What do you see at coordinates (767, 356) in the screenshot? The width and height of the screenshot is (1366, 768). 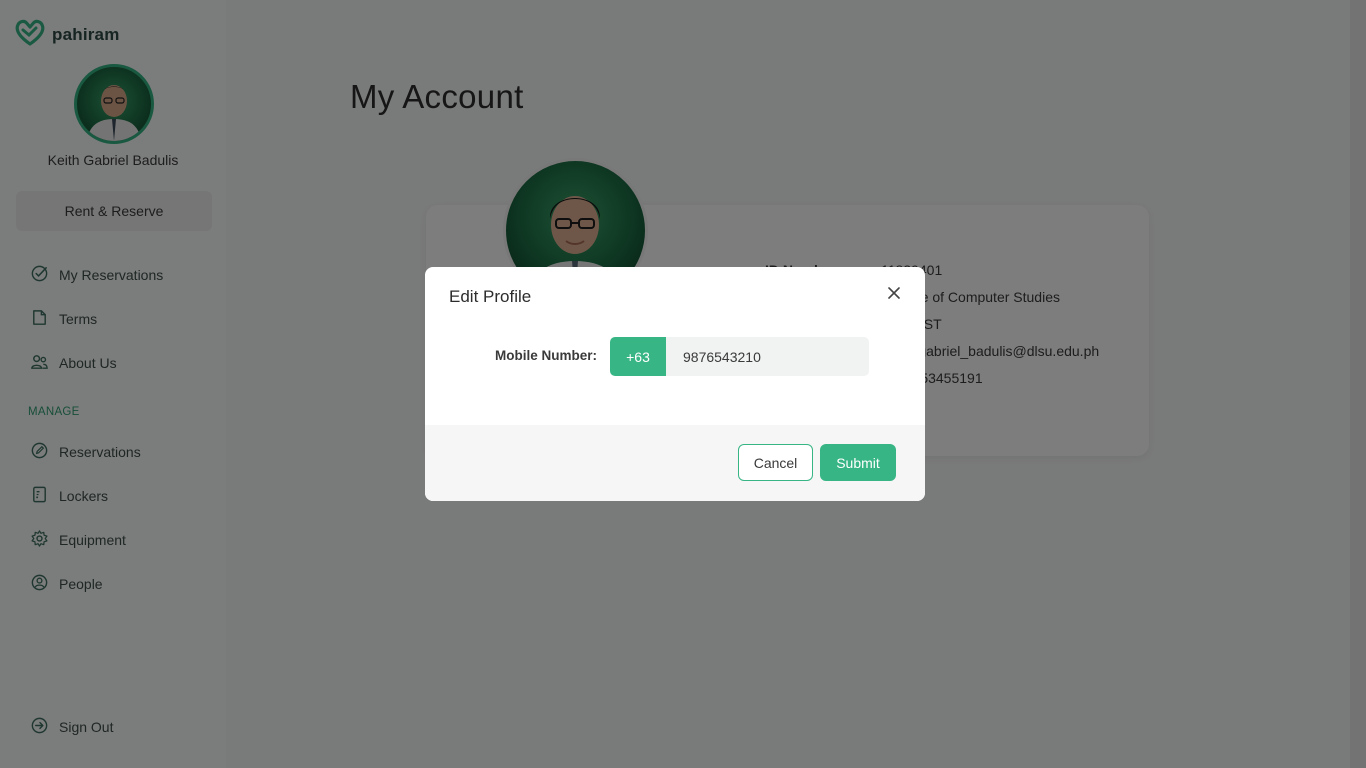 I see `mobile-number-input` at bounding box center [767, 356].